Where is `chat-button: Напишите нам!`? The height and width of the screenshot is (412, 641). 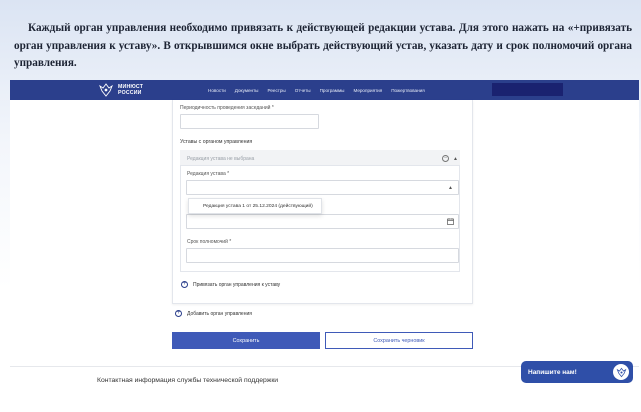 chat-button: Напишите нам! is located at coordinates (577, 372).